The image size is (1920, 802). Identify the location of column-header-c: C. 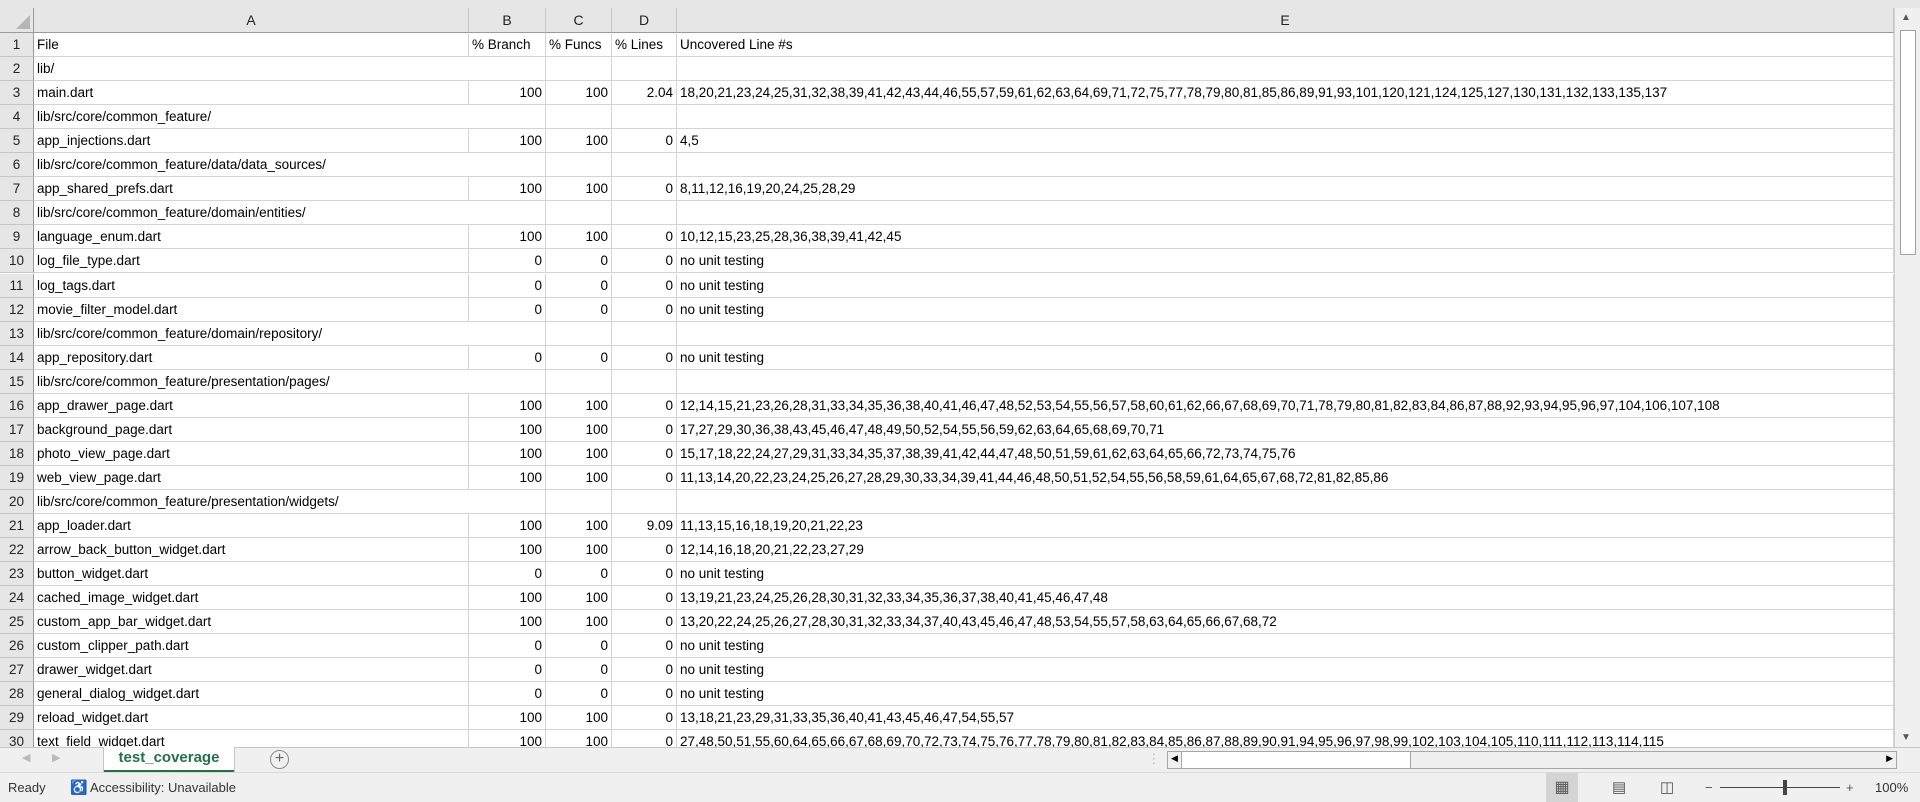
(579, 20).